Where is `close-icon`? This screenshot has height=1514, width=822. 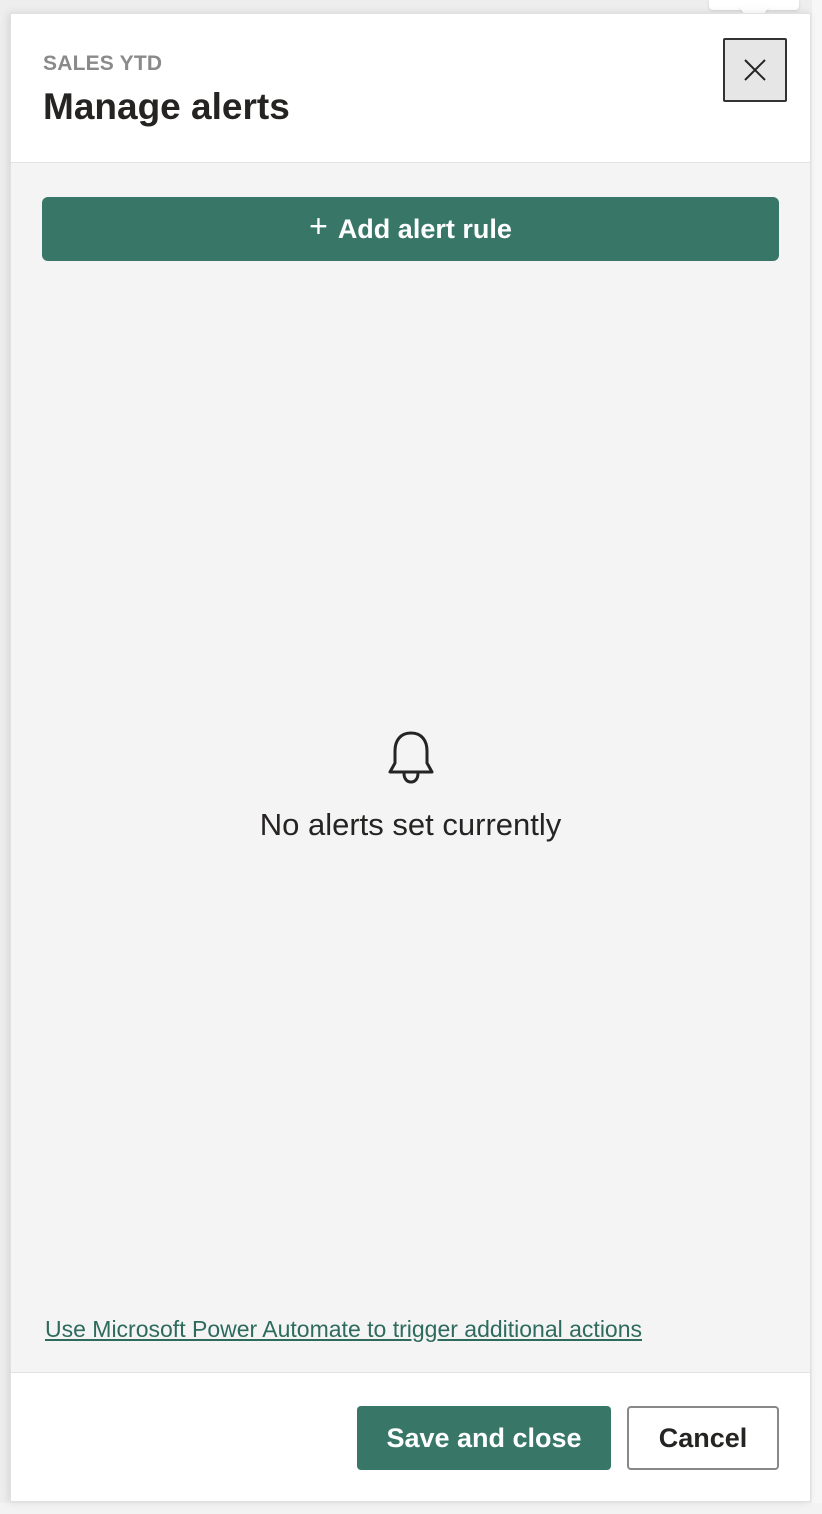
close-icon is located at coordinates (755, 70).